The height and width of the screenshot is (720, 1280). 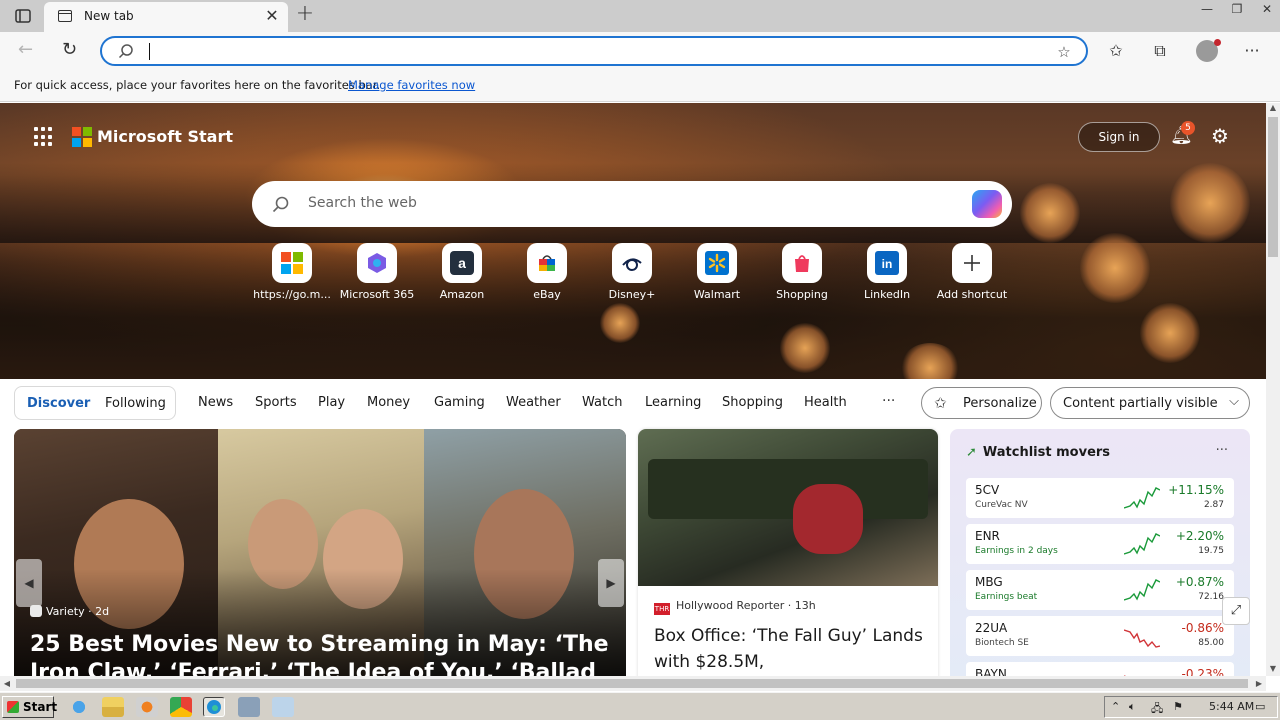 What do you see at coordinates (888, 401) in the screenshot?
I see `more-categories-button: ···` at bounding box center [888, 401].